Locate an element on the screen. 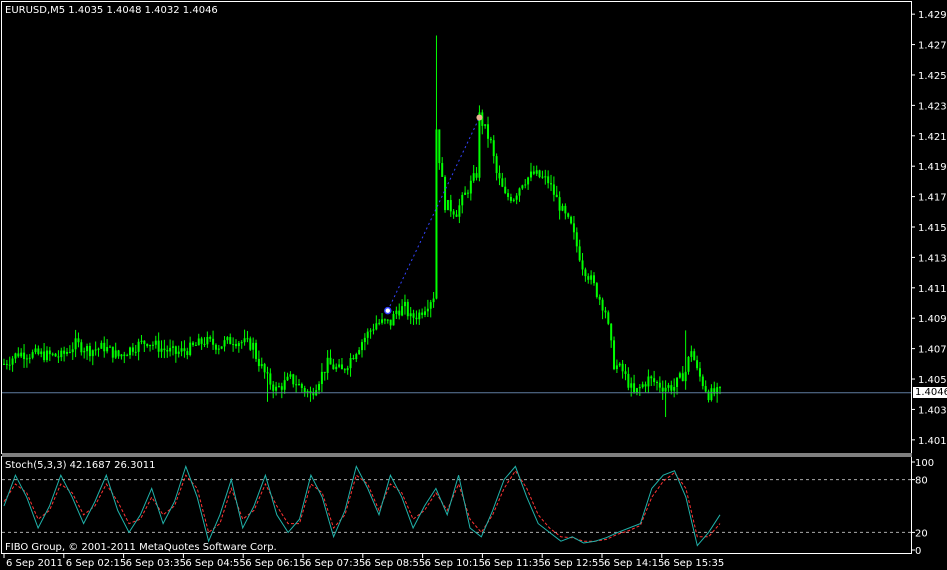 The height and width of the screenshot is (570, 947). fibo-anchor-end is located at coordinates (479, 117).